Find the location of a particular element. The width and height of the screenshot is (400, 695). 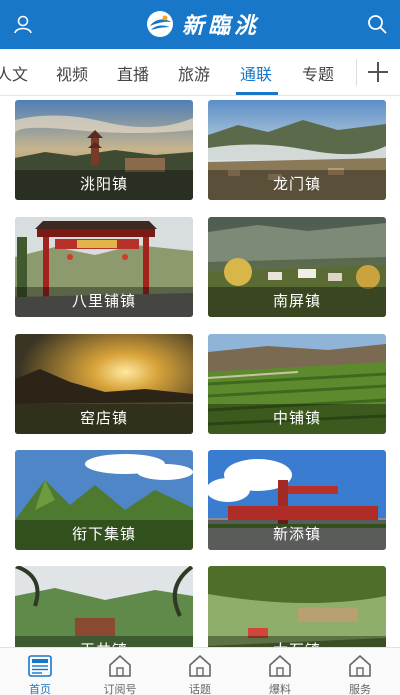

town-name: 太石镇 is located at coordinates (297, 641).